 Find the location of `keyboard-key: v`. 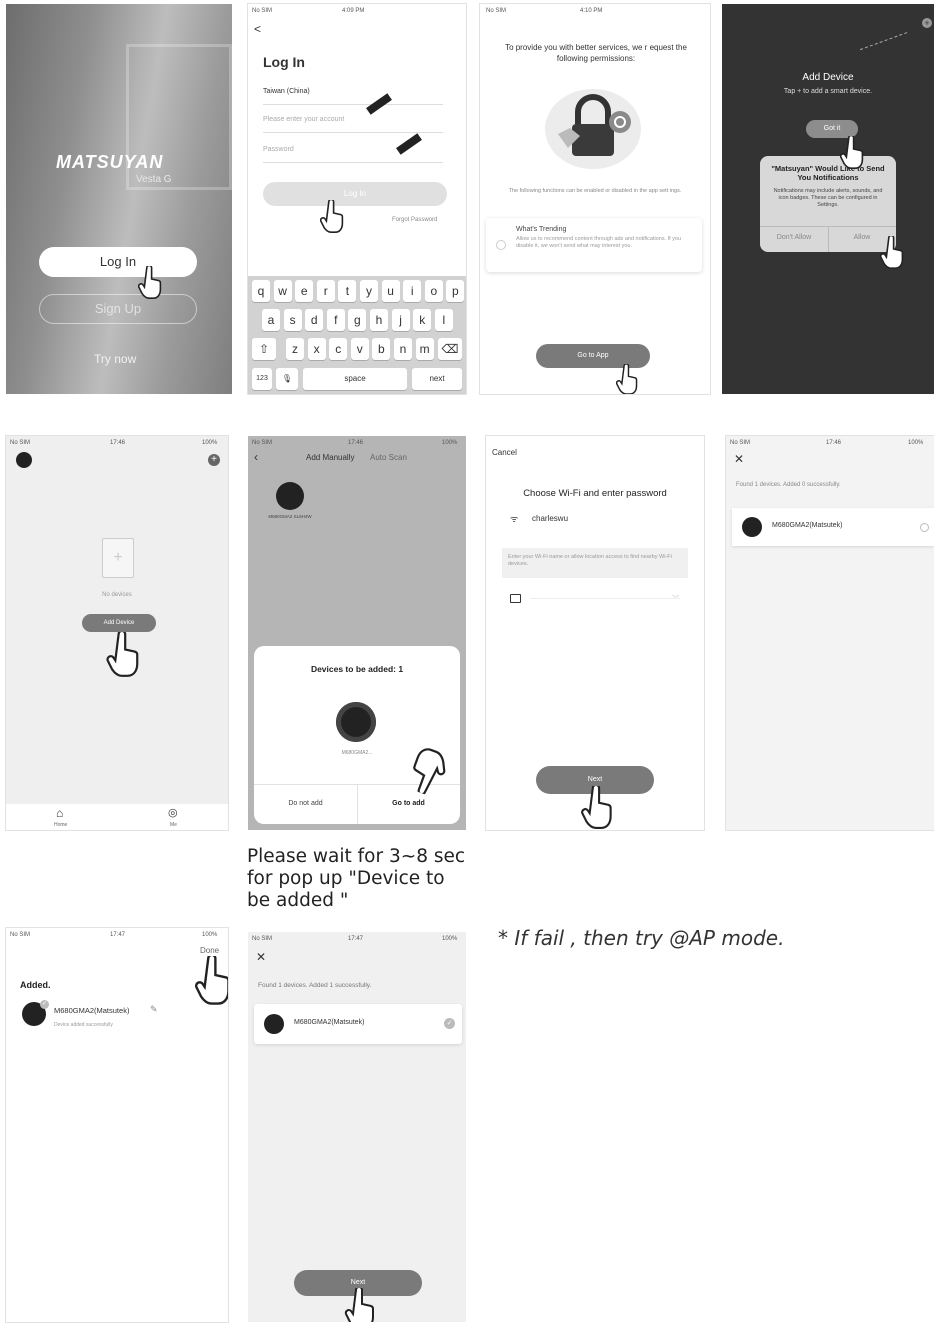

keyboard-key: v is located at coordinates (359, 349).